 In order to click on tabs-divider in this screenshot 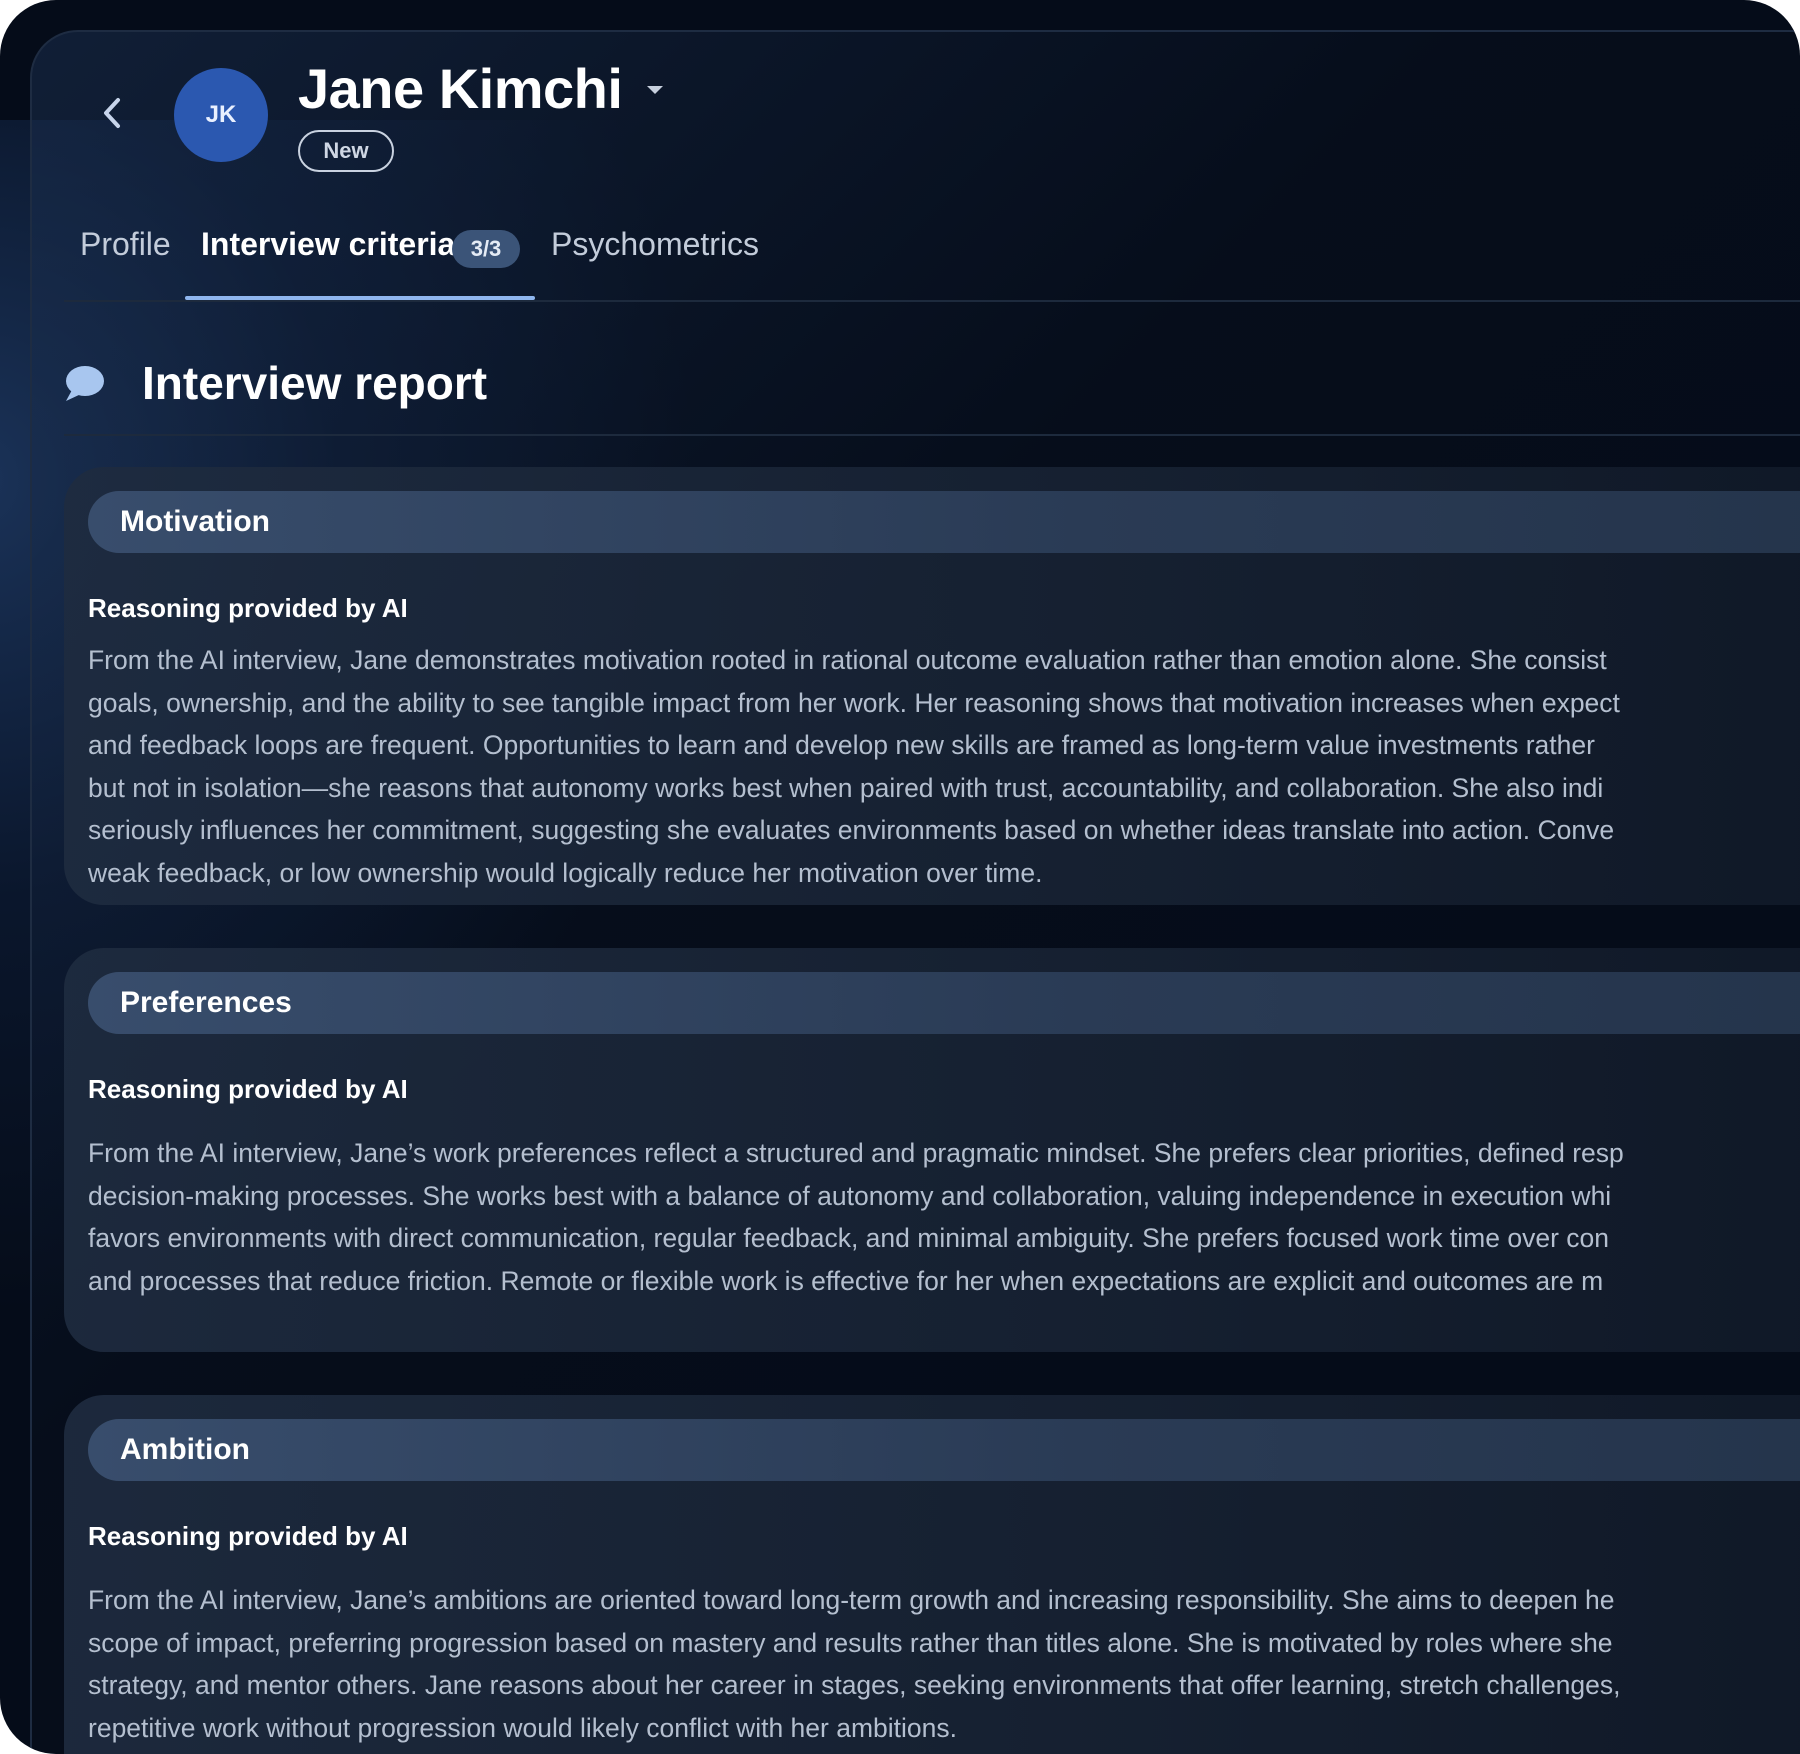, I will do `click(932, 301)`.